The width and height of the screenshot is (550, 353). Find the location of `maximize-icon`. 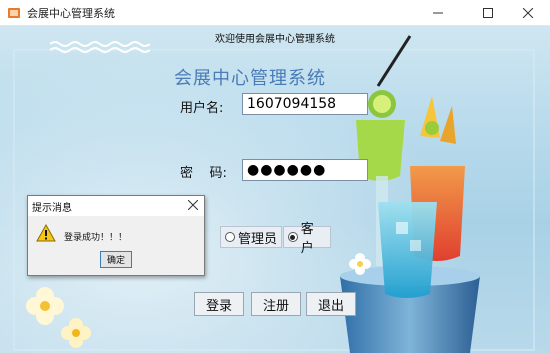

maximize-icon is located at coordinates (487, 13).